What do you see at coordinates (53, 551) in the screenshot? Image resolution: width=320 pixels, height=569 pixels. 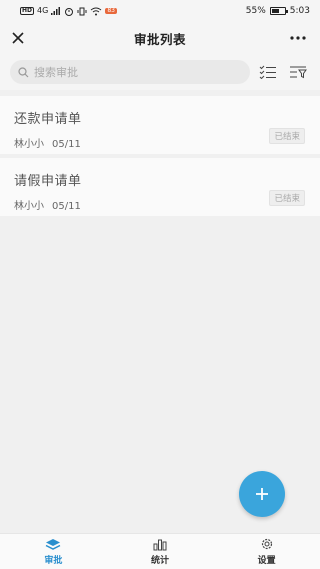 I see `tab-approval: 审批` at bounding box center [53, 551].